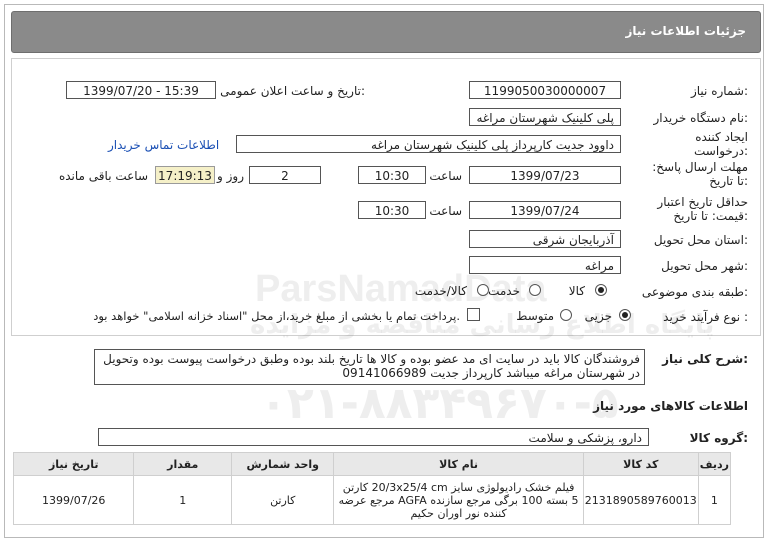  I want to click on page-header: جزئیات اطلاعات نیاز, so click(386, 32).